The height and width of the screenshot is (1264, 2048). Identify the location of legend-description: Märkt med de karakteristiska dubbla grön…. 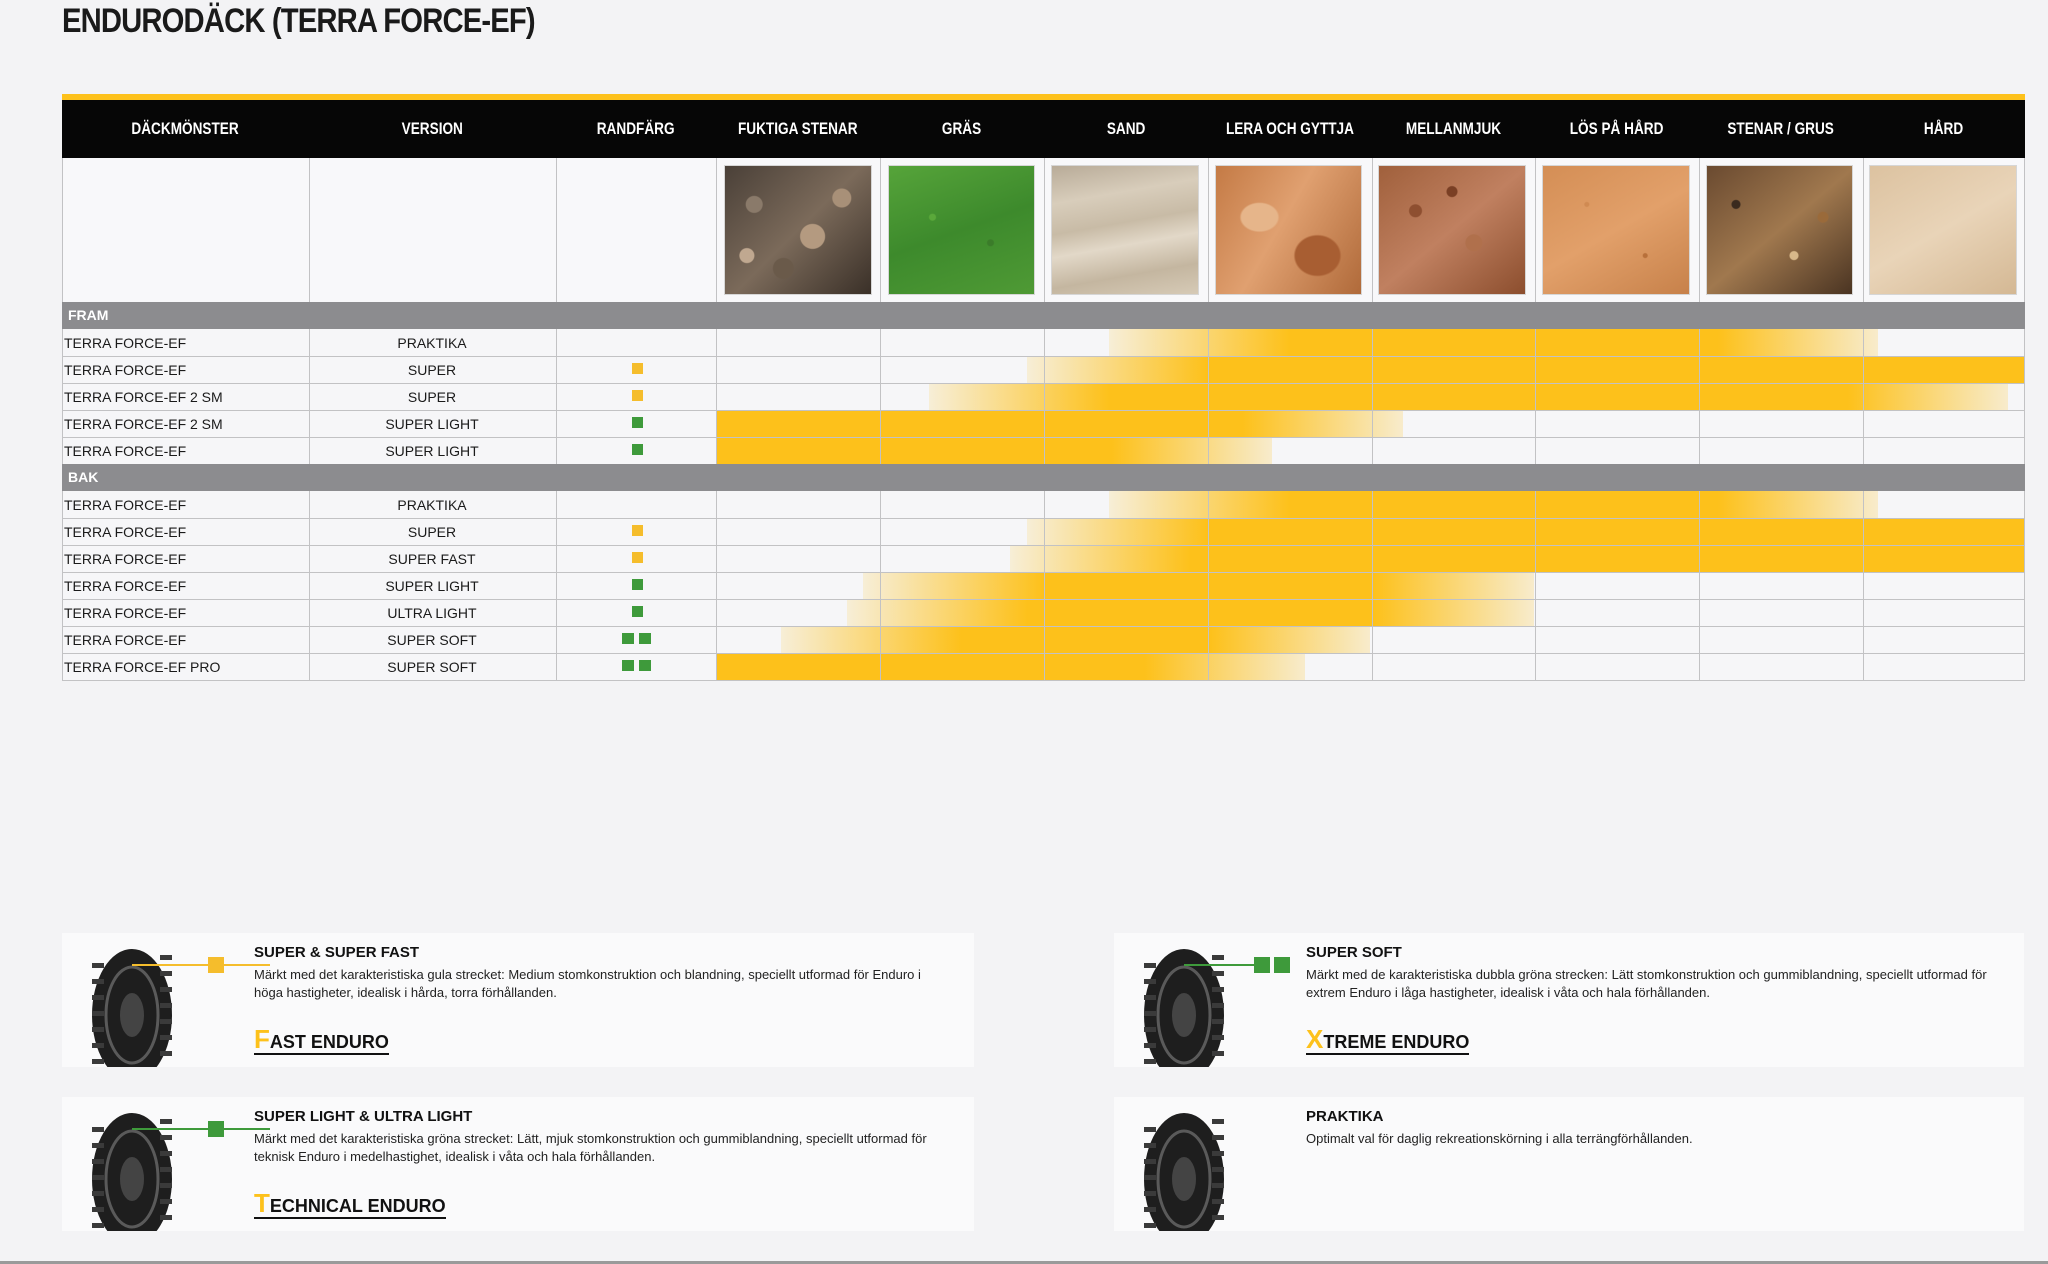
(1646, 983).